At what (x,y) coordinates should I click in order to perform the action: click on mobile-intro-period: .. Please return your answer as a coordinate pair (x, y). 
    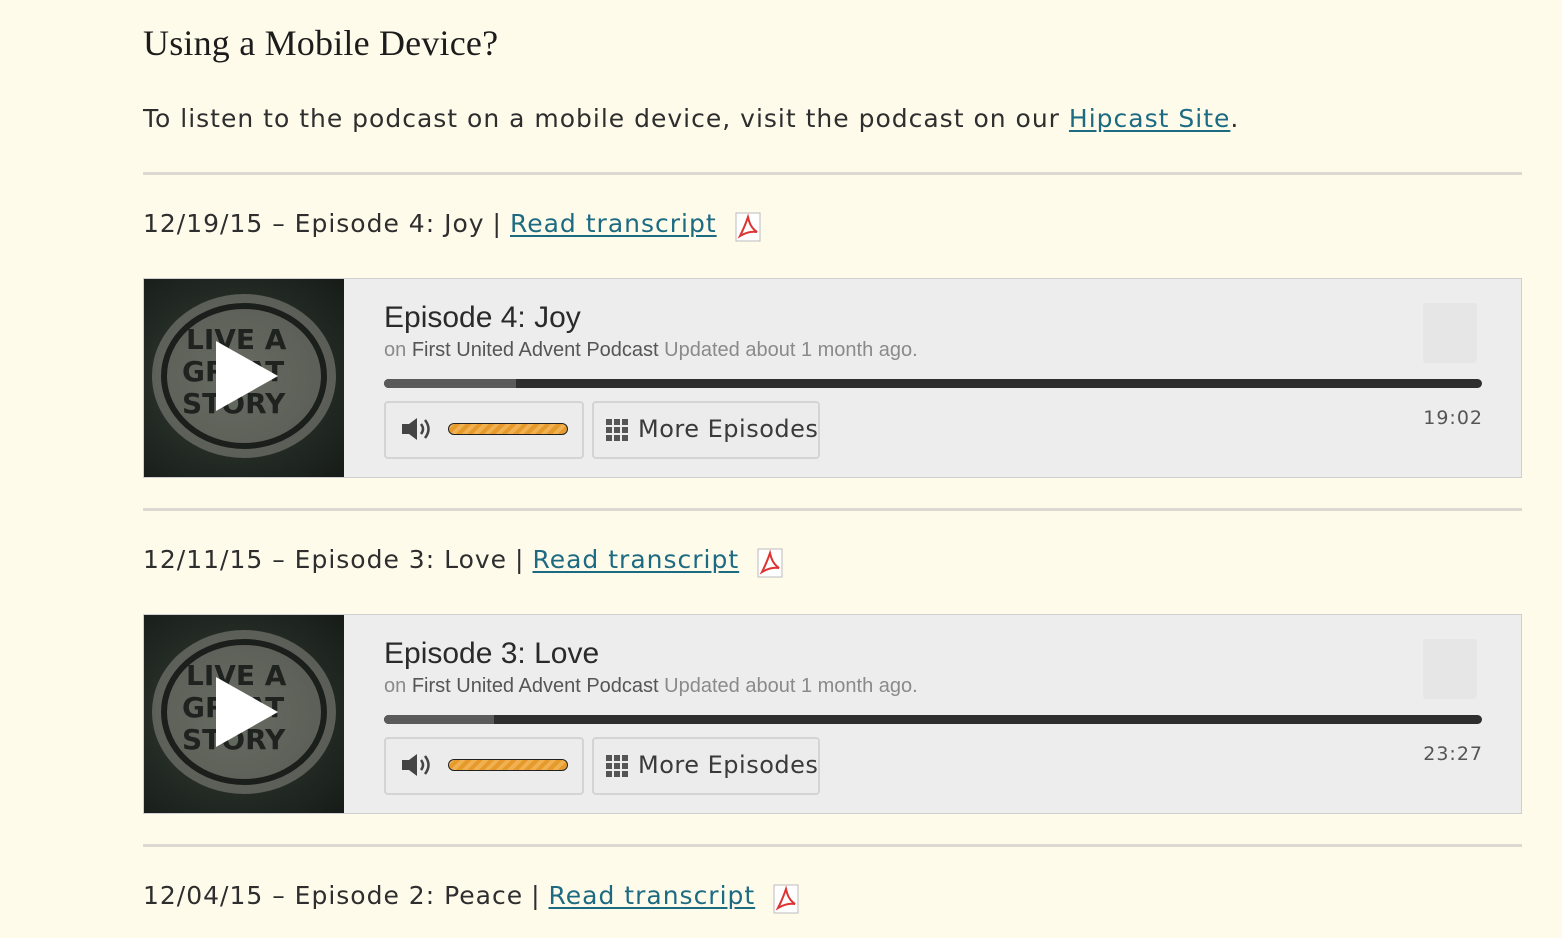
    Looking at the image, I should click on (1235, 118).